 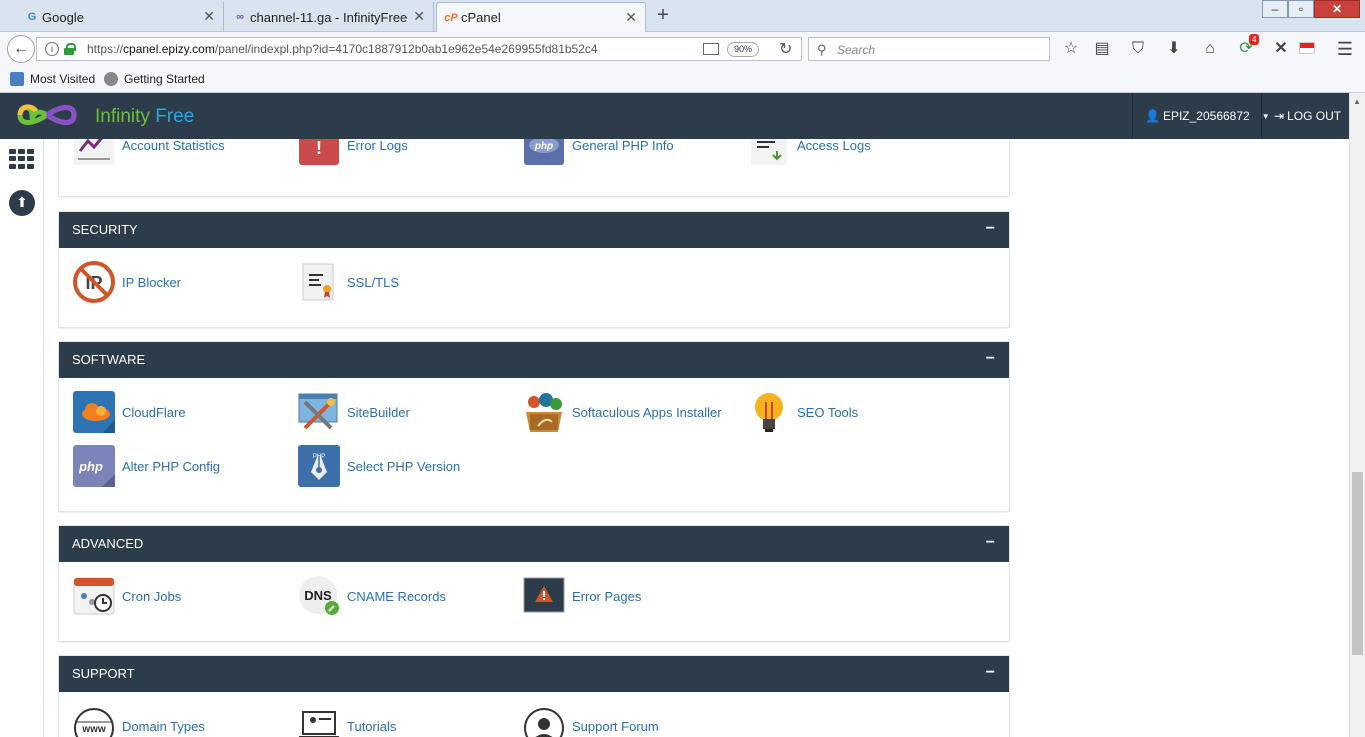 What do you see at coordinates (94, 412) in the screenshot?
I see `cloudflare-icon` at bounding box center [94, 412].